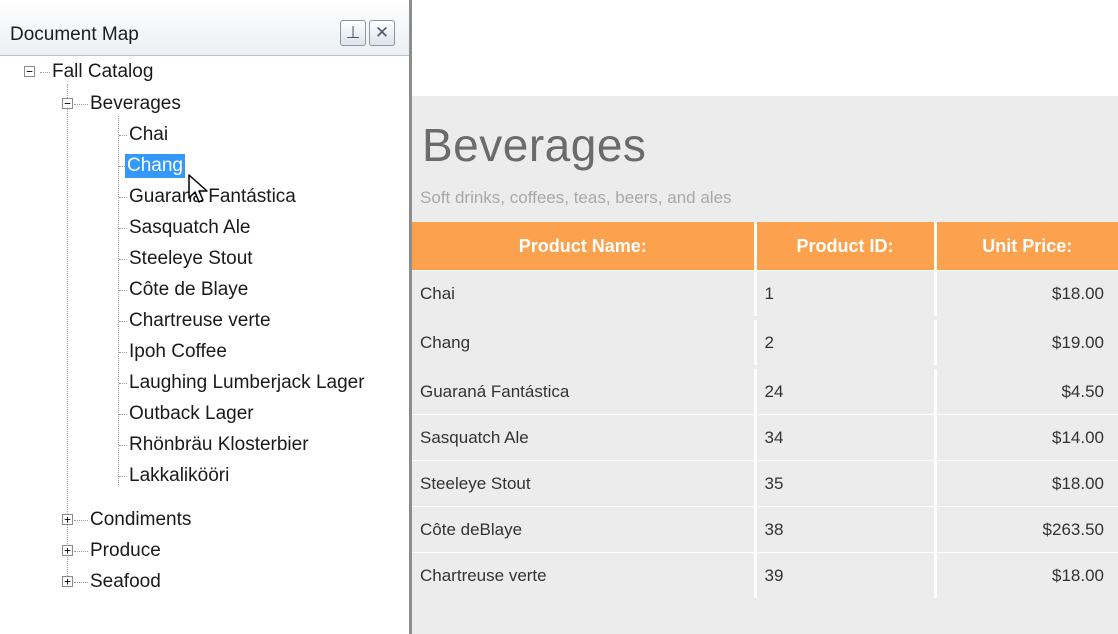 The height and width of the screenshot is (634, 1118). Describe the element at coordinates (247, 383) in the screenshot. I see `tree-node-laughing-lumberjack-lager: Laughing Lumberjack Lager` at that location.